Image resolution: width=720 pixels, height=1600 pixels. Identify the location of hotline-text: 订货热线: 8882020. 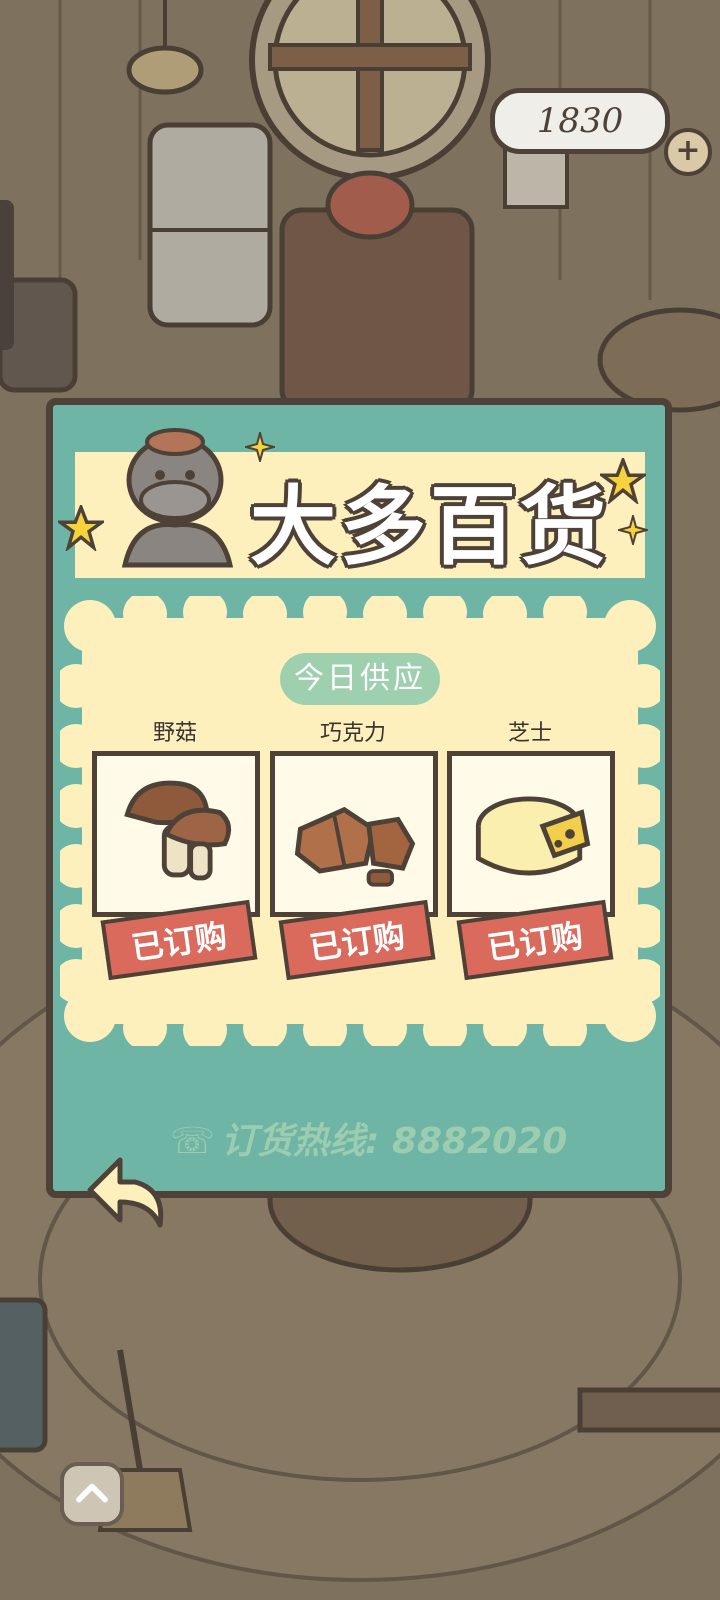
(394, 1141).